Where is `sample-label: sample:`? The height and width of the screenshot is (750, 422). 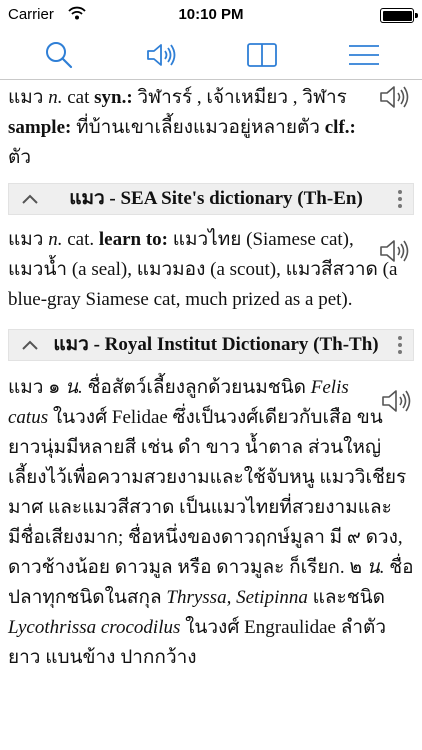
sample-label: sample: is located at coordinates (40, 127).